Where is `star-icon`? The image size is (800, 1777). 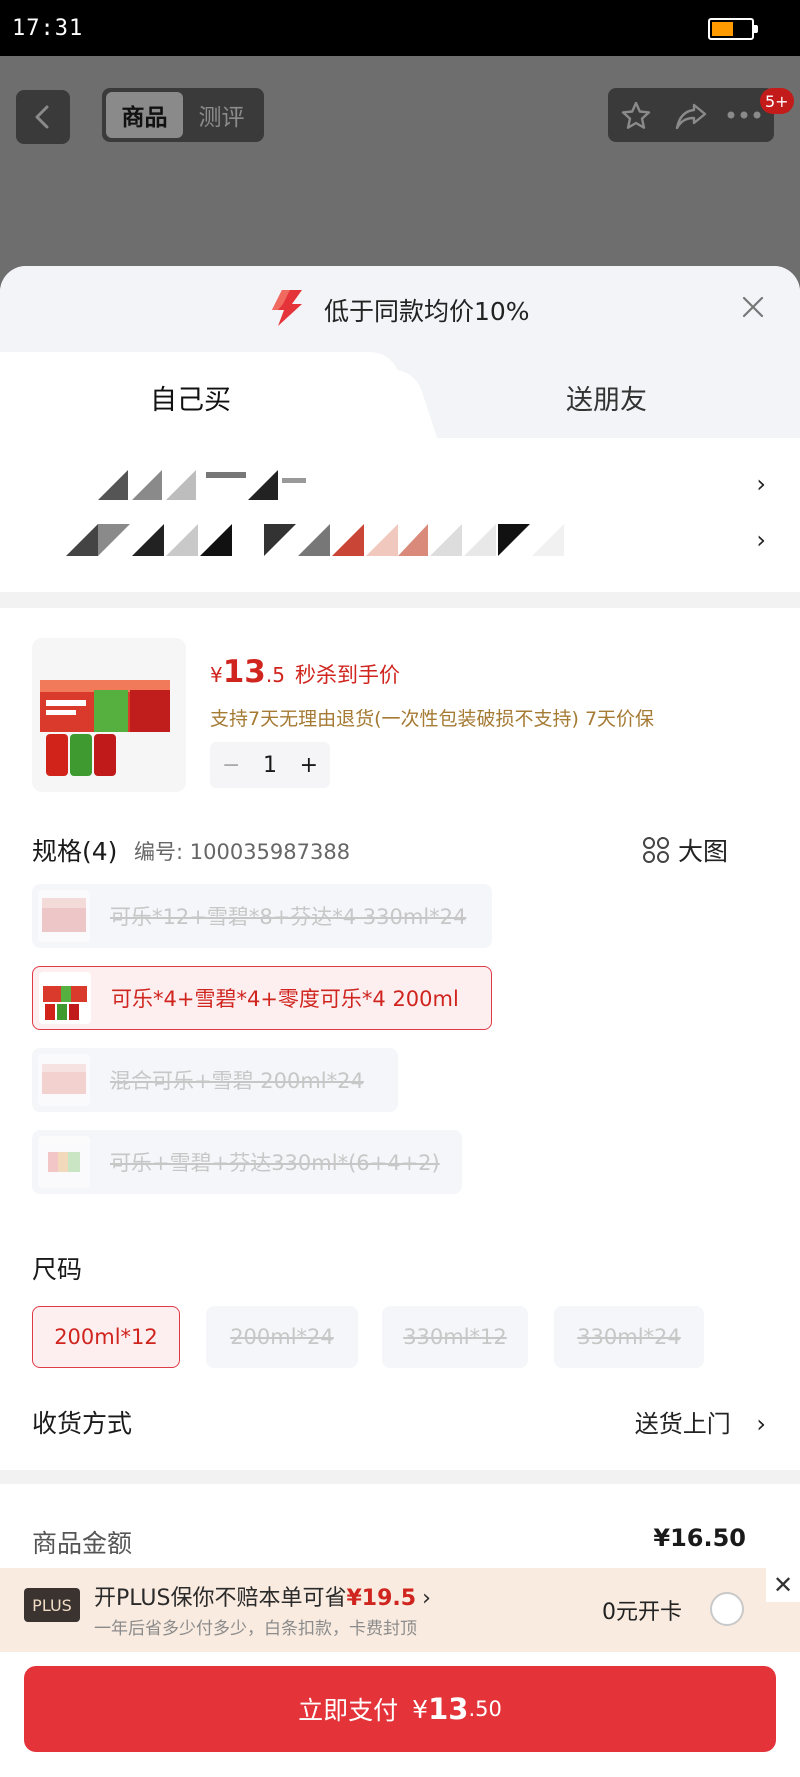 star-icon is located at coordinates (636, 116).